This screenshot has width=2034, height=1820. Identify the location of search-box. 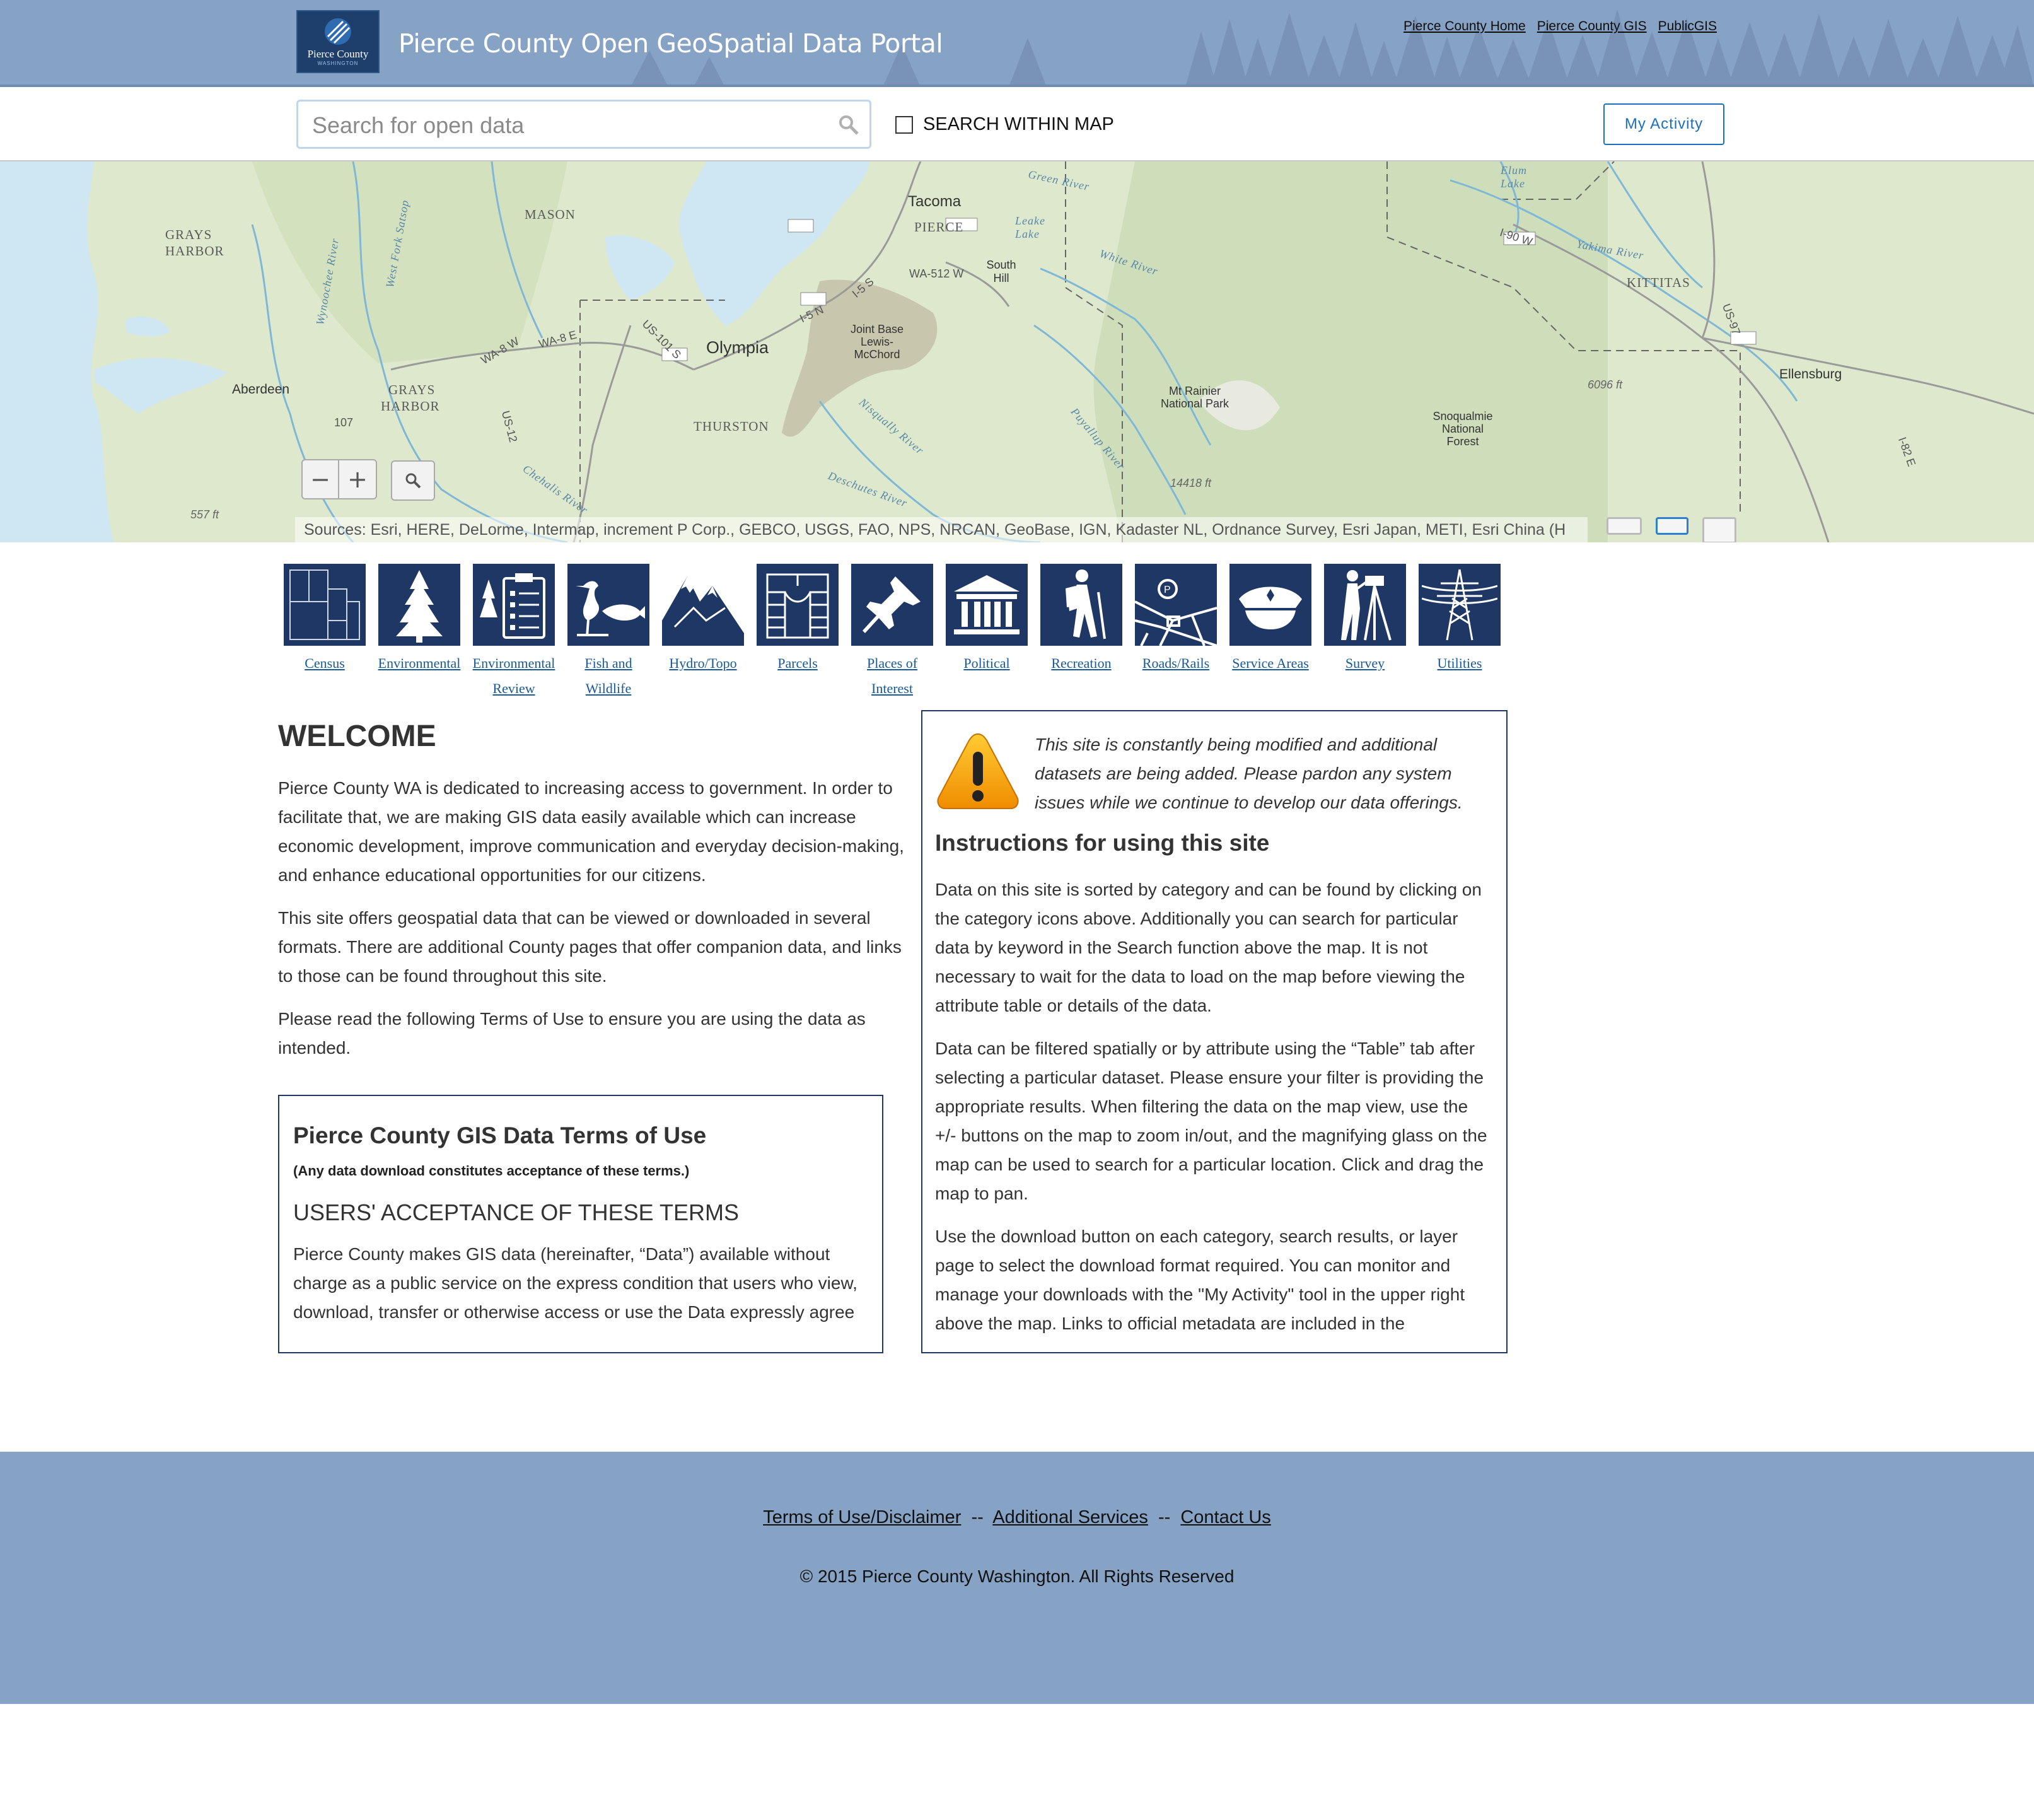
(583, 124).